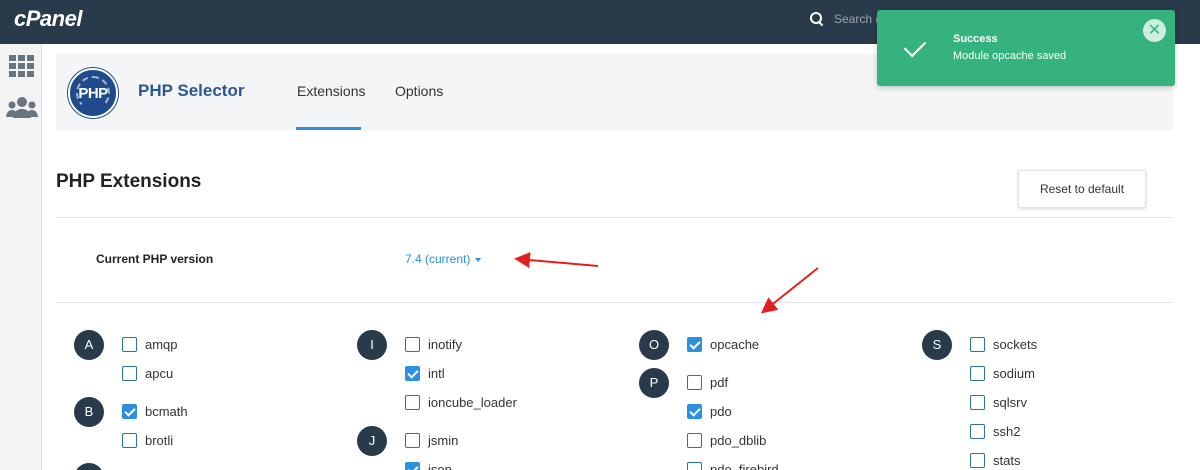  I want to click on extension-label: apcu, so click(159, 373).